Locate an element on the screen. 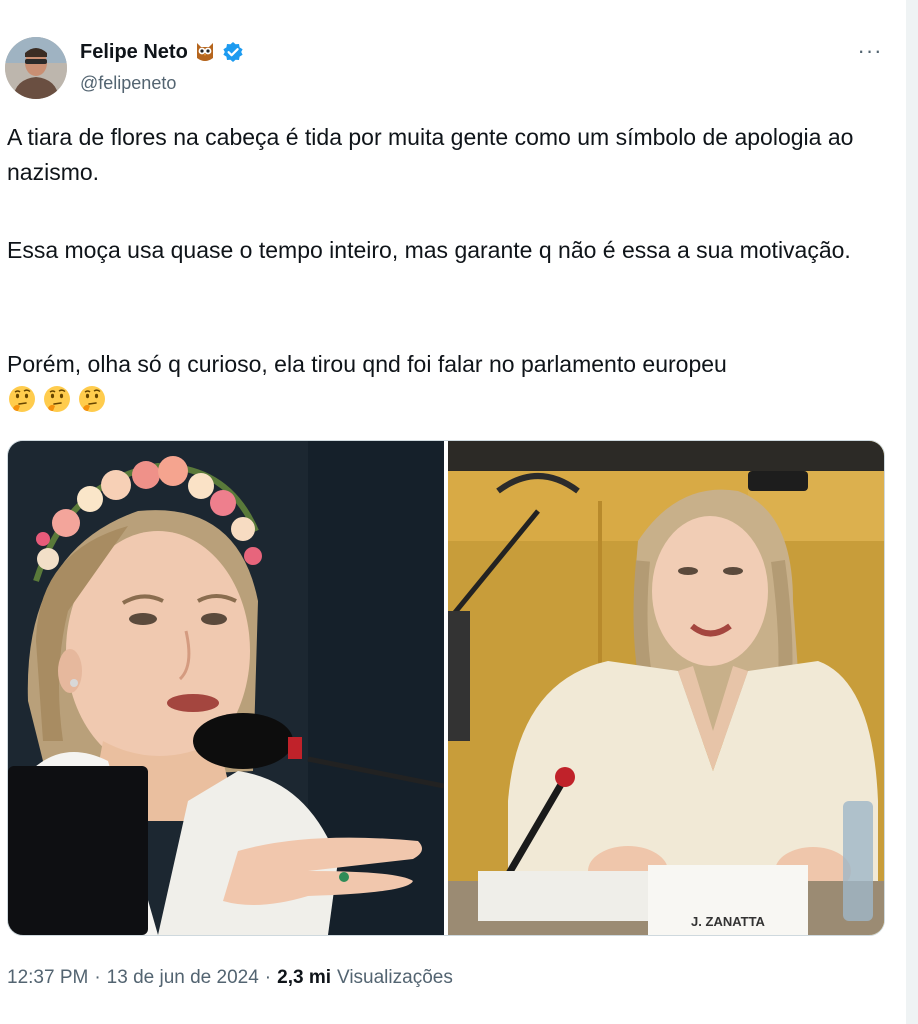 The width and height of the screenshot is (918, 1024). emoji-row is located at coordinates (57, 399).